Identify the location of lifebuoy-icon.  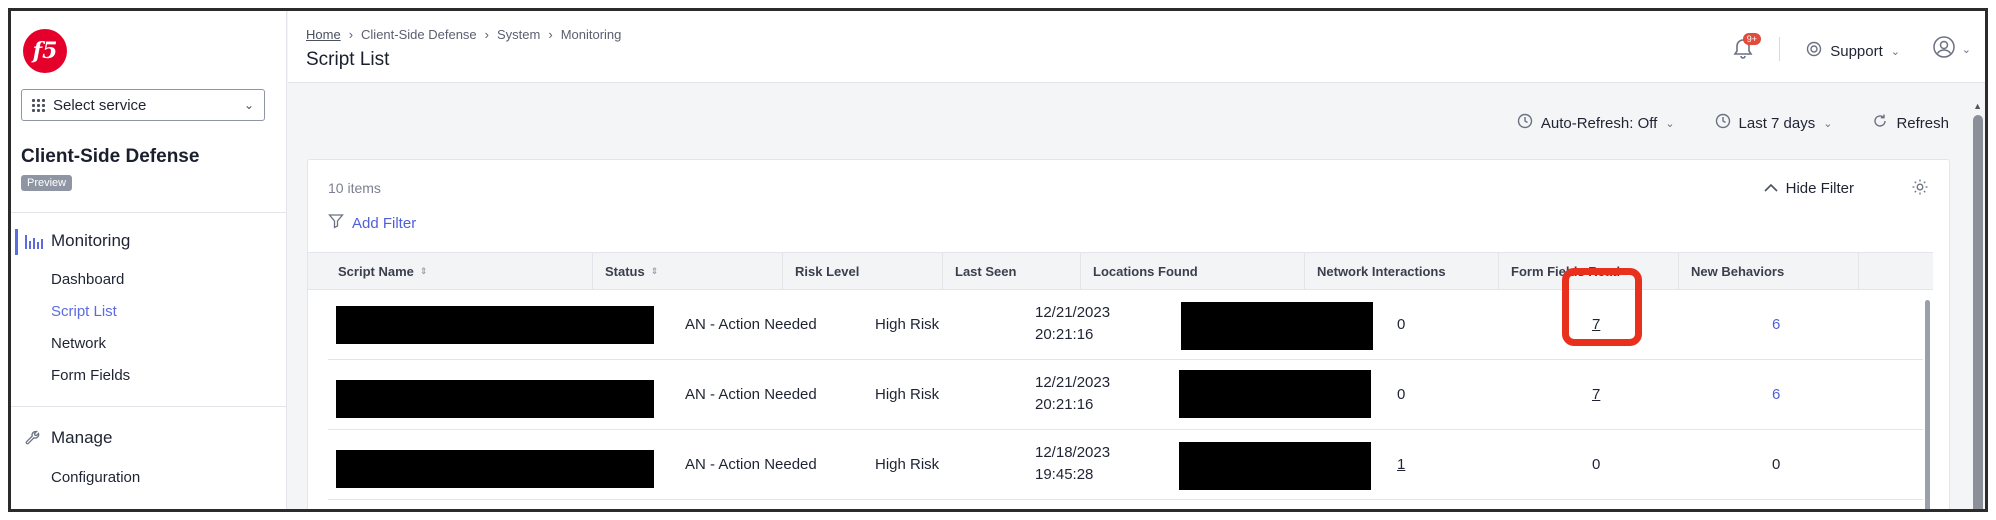
(1814, 51).